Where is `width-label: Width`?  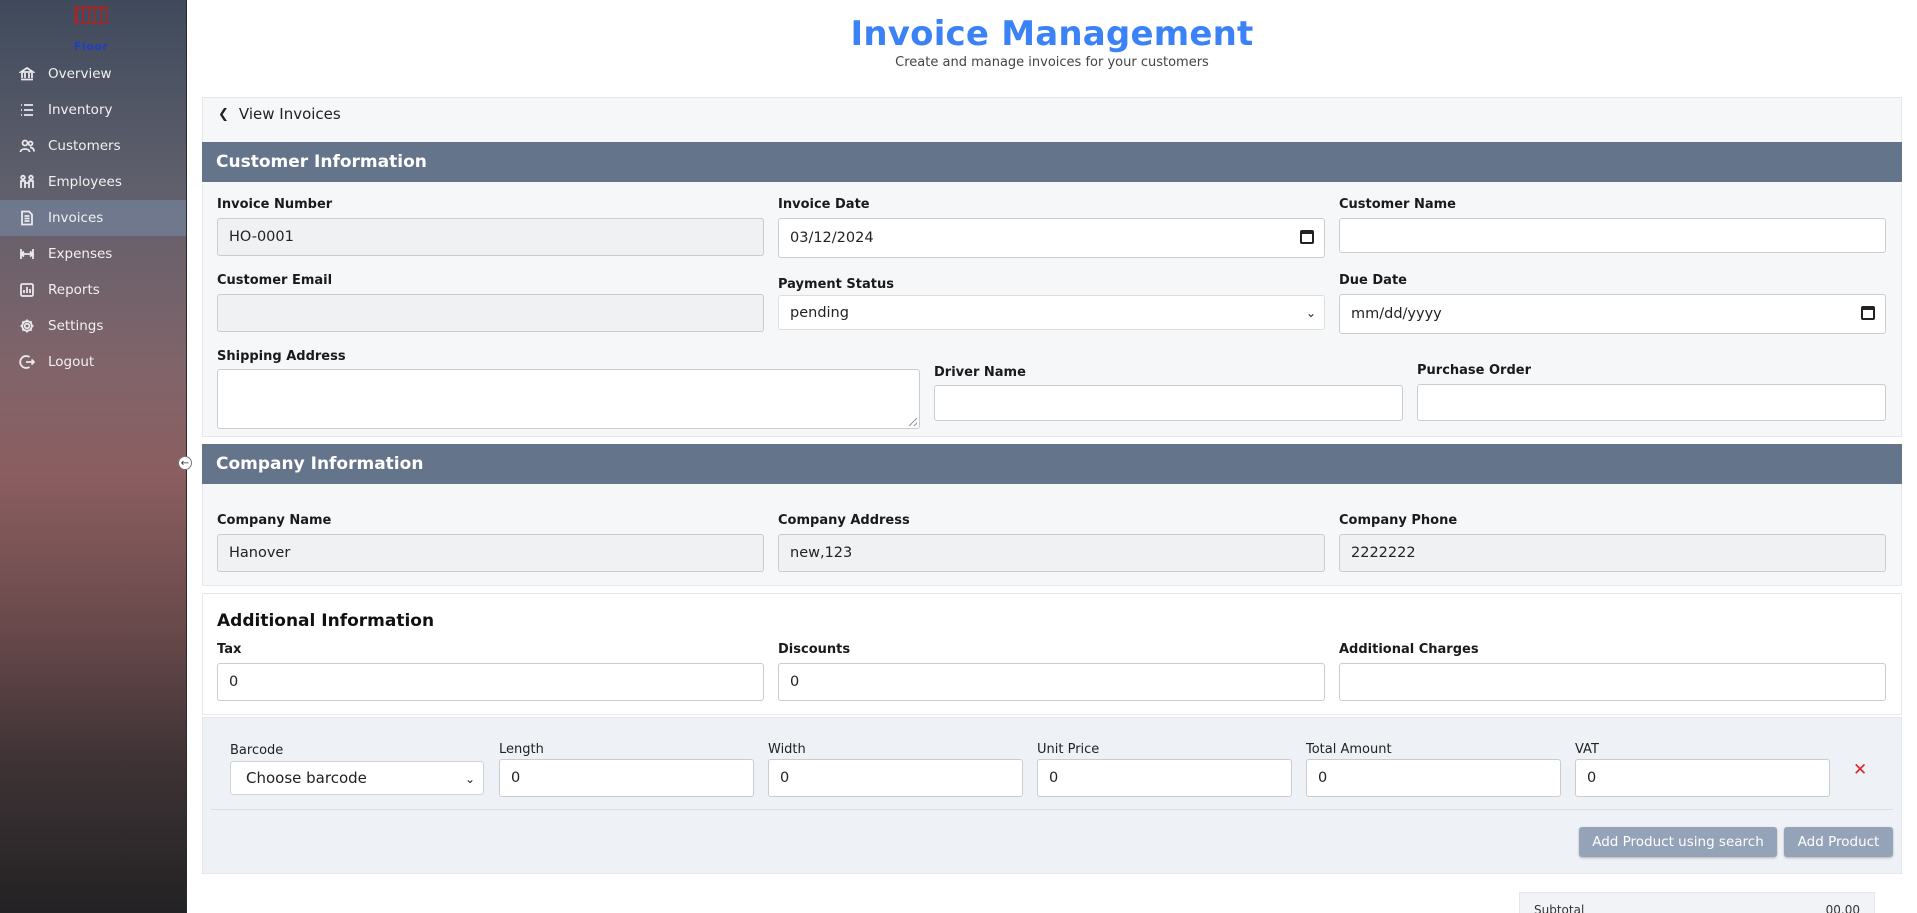 width-label: Width is located at coordinates (787, 749).